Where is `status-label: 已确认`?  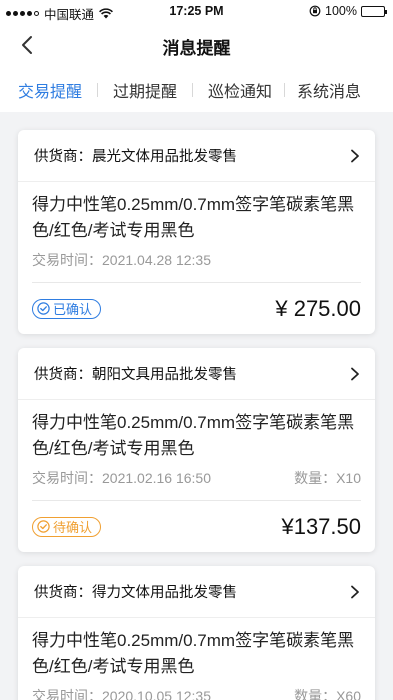 status-label: 已确认 is located at coordinates (73, 309).